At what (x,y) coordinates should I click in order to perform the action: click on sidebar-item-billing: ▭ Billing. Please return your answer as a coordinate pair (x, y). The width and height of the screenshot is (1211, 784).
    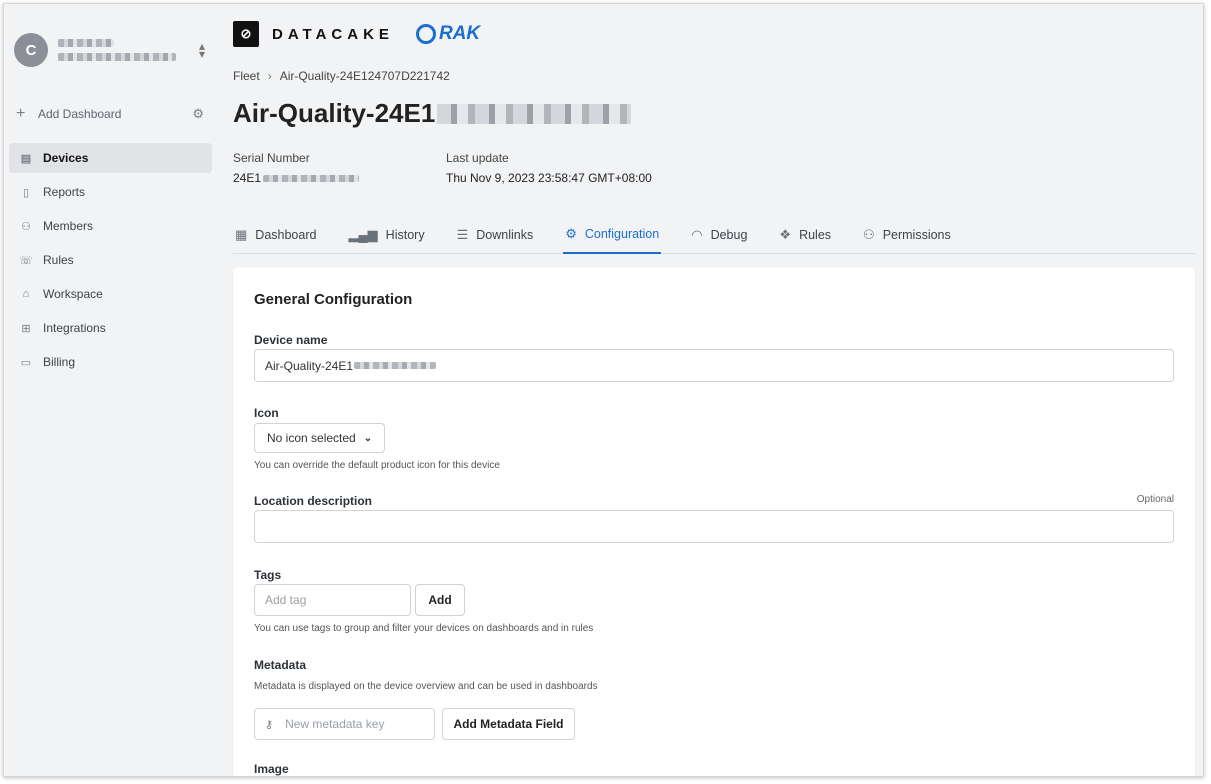
    Looking at the image, I should click on (110, 362).